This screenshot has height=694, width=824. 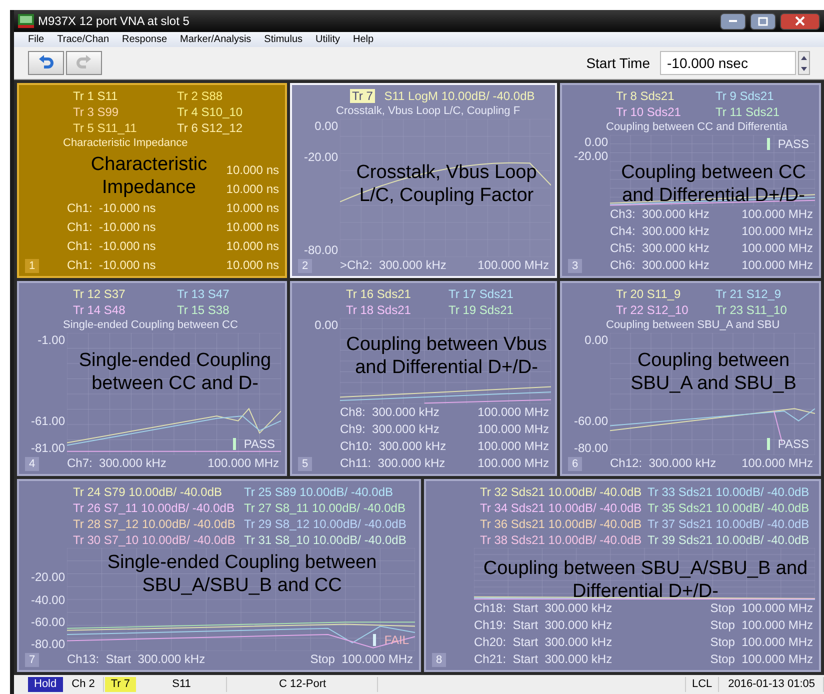 What do you see at coordinates (564, 492) in the screenshot?
I see `trace-label: Tr 32 Sds21 10.00dB/ -40.0dB` at bounding box center [564, 492].